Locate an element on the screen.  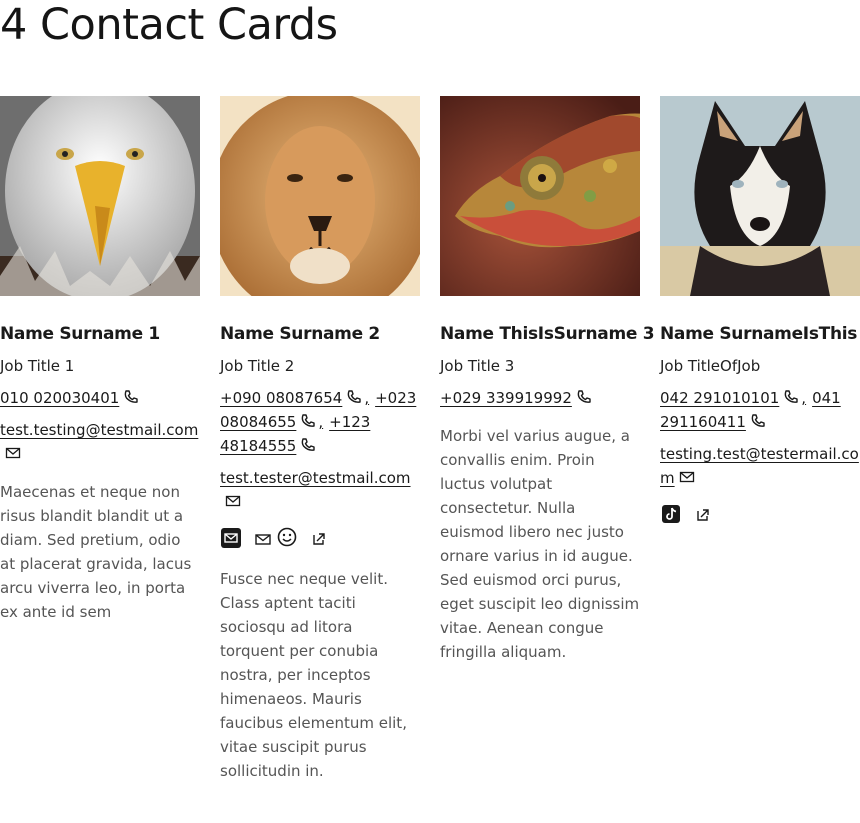
phone-link: +090 08087654 is located at coordinates (281, 398).